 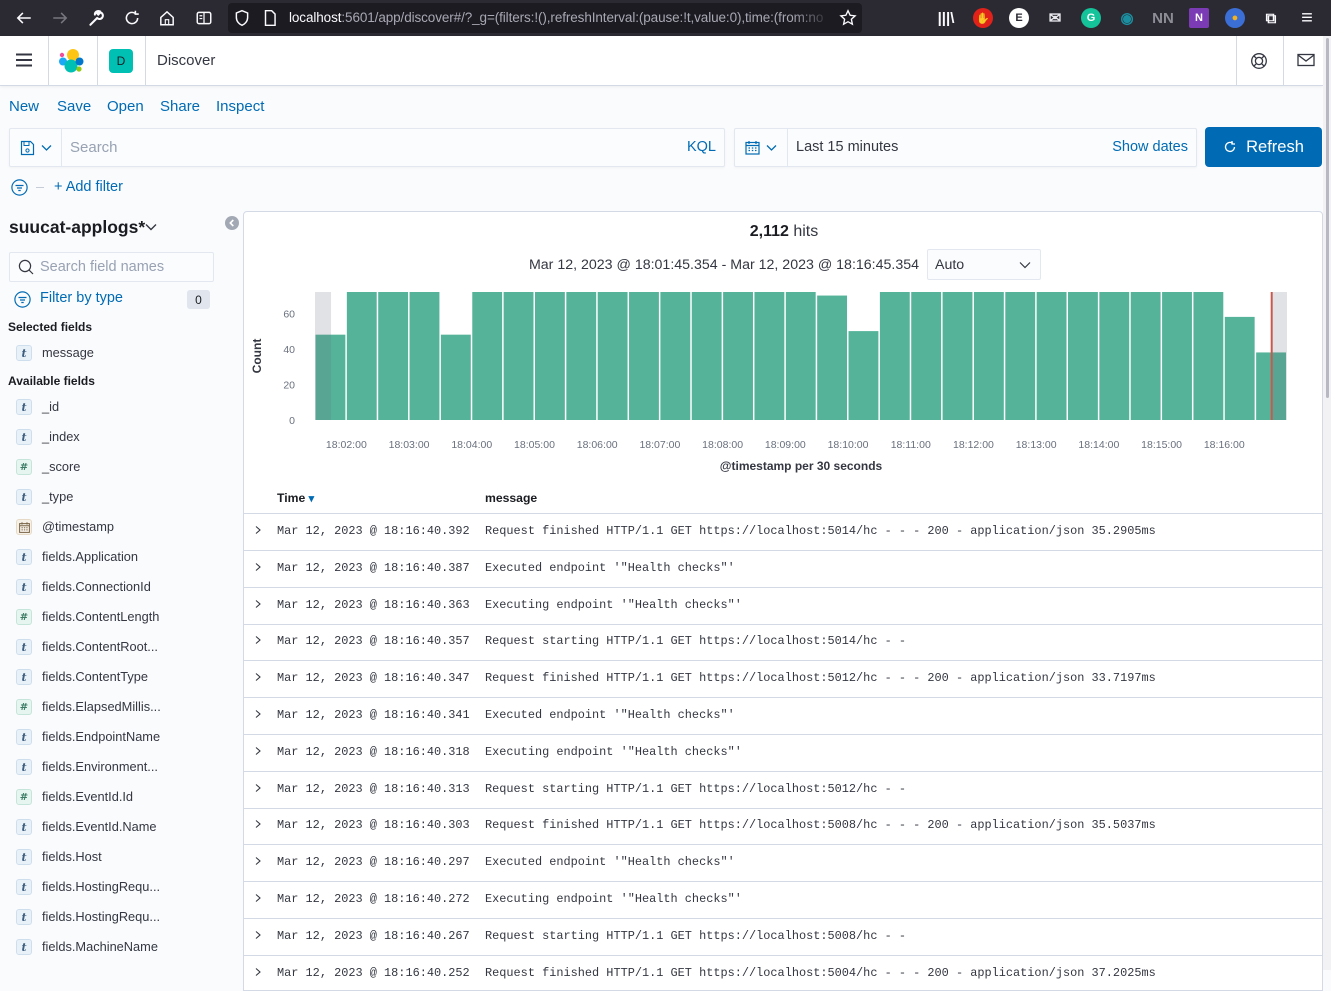 I want to click on collapse-sidebar-button, so click(x=232, y=223).